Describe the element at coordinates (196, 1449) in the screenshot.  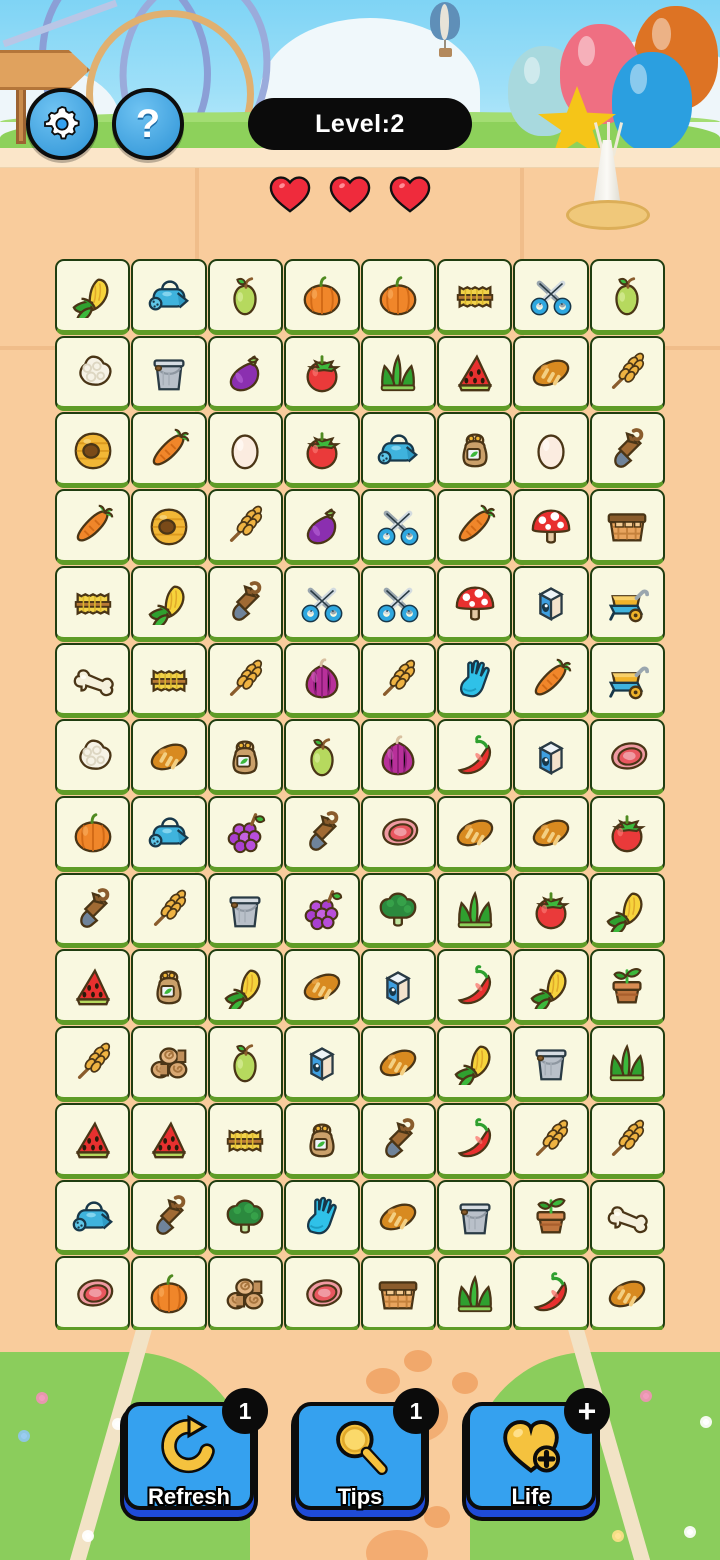
I see `refresh-button: Refresh 1` at that location.